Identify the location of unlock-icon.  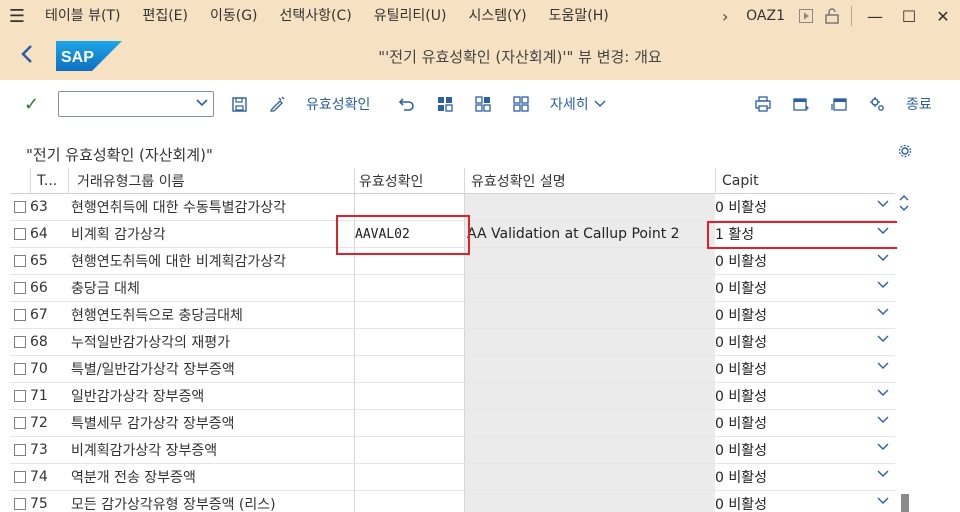
(832, 16).